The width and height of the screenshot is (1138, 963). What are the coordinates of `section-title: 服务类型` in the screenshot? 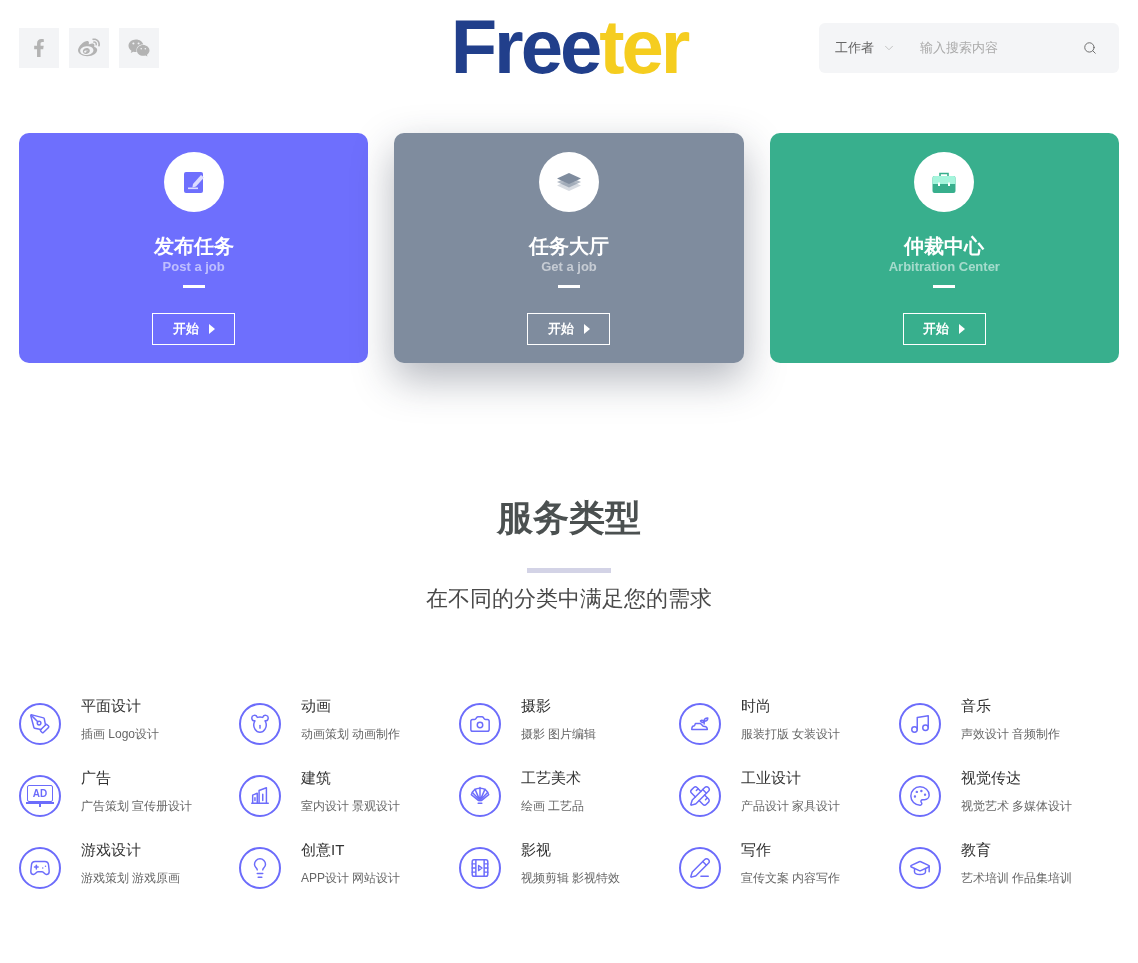 It's located at (569, 518).